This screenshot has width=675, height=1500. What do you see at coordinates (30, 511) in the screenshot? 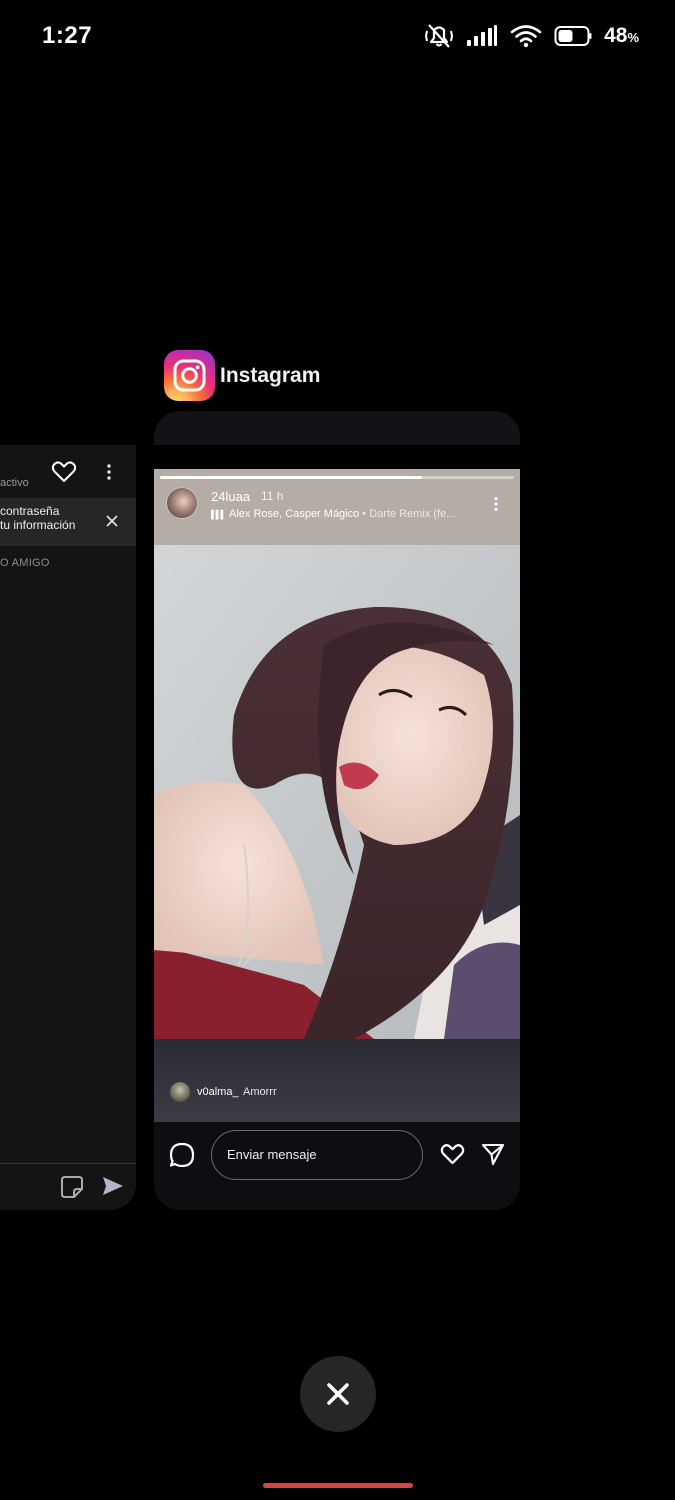
I see `banner-line-1: contraseña` at bounding box center [30, 511].